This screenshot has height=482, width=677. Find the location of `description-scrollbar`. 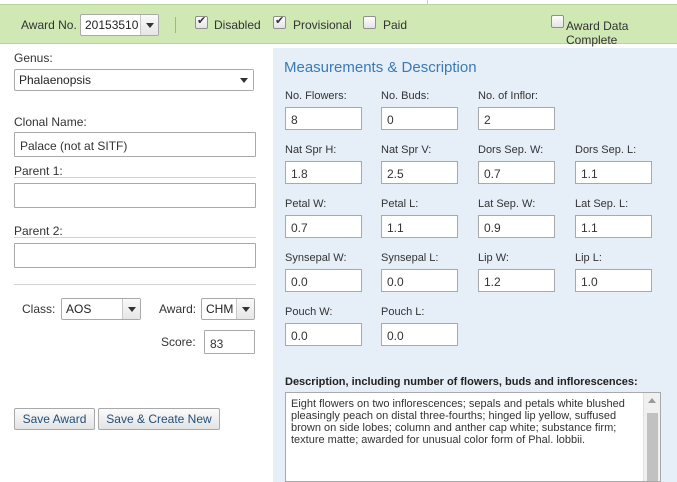

description-scrollbar is located at coordinates (651, 437).